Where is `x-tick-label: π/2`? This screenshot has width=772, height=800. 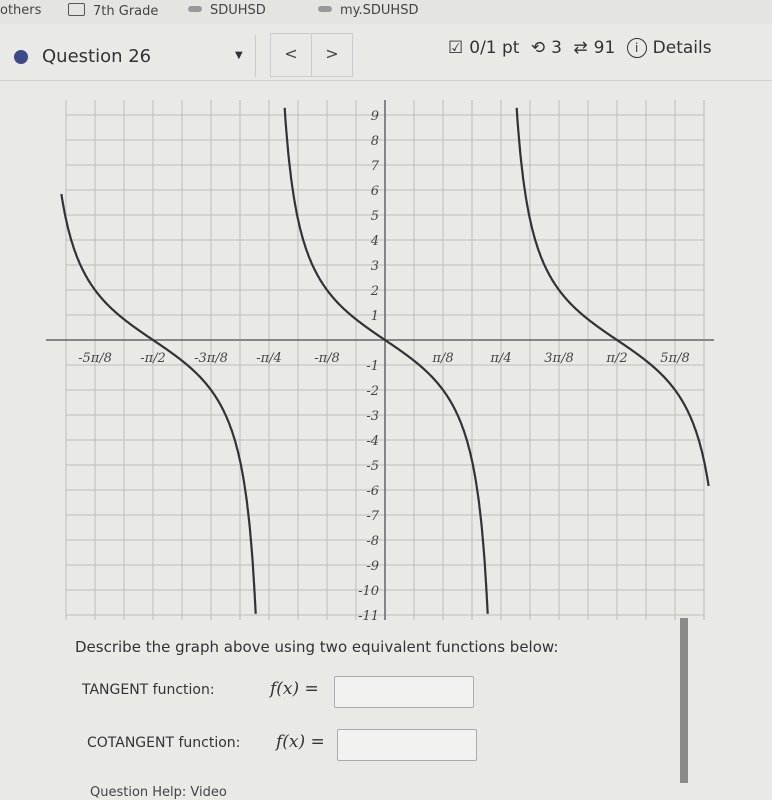 x-tick-label: π/2 is located at coordinates (616, 358).